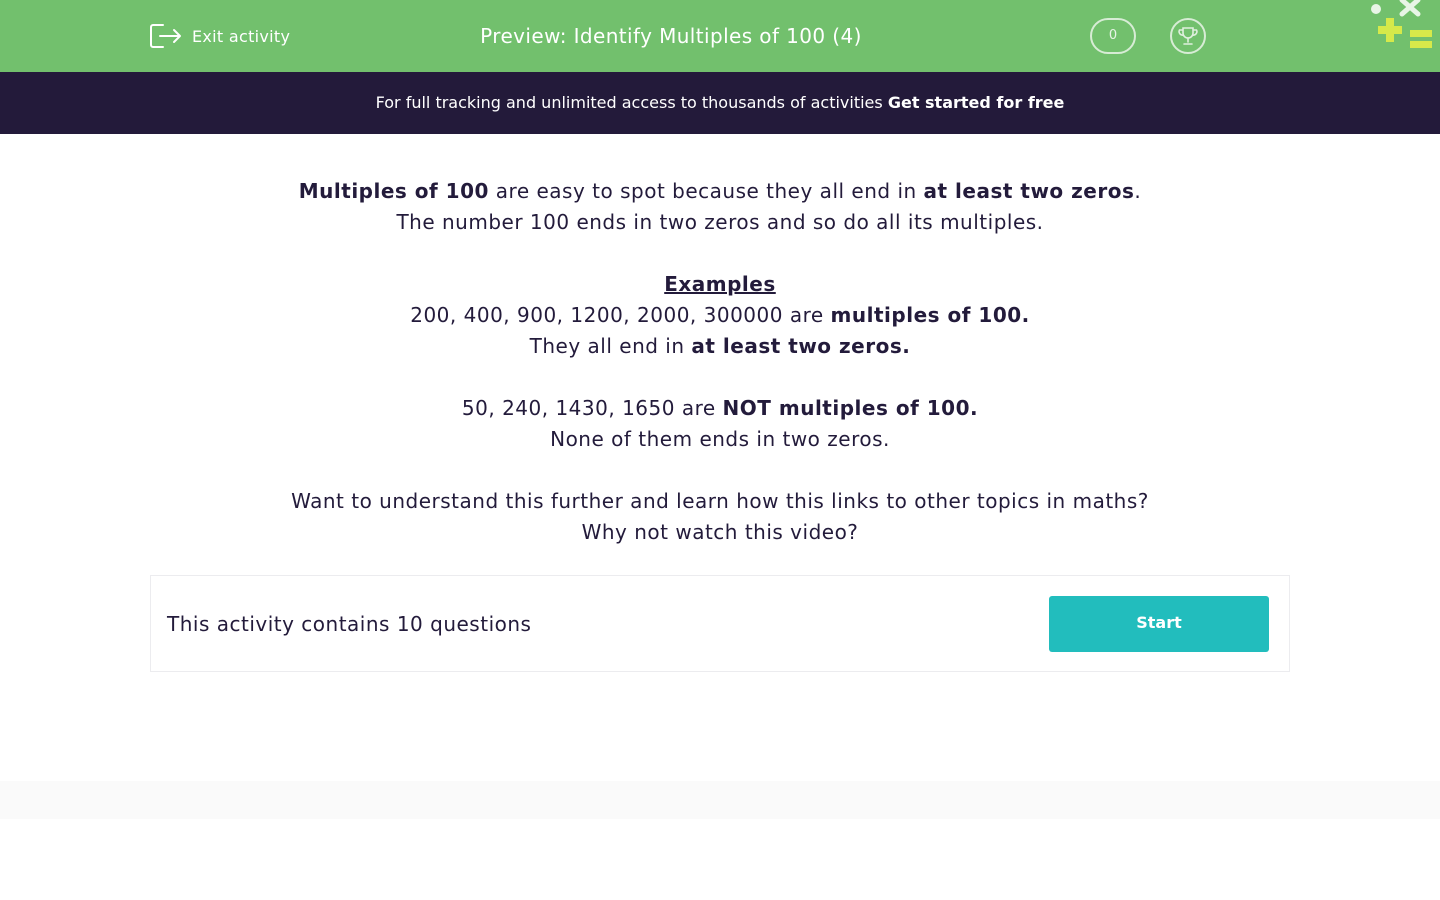 This screenshot has width=1440, height=900. What do you see at coordinates (930, 315) in the screenshot?
I see `bold-text: multiples of 100.` at bounding box center [930, 315].